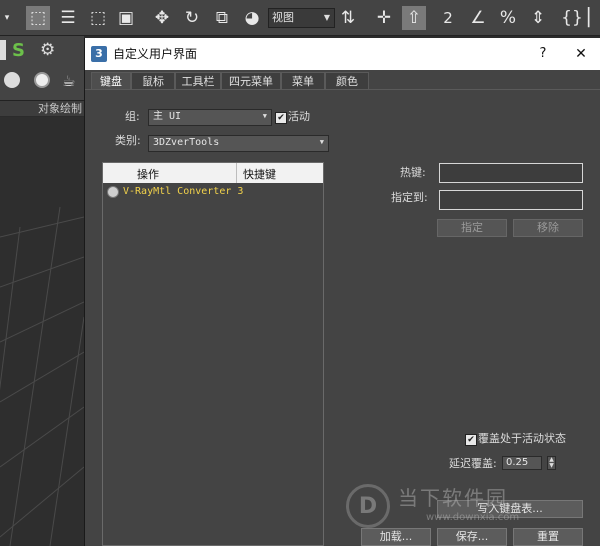 This screenshot has width=600, height=546. What do you see at coordinates (551, 463) in the screenshot?
I see `spinner-arrows-icon: ▲ ▼` at bounding box center [551, 463].